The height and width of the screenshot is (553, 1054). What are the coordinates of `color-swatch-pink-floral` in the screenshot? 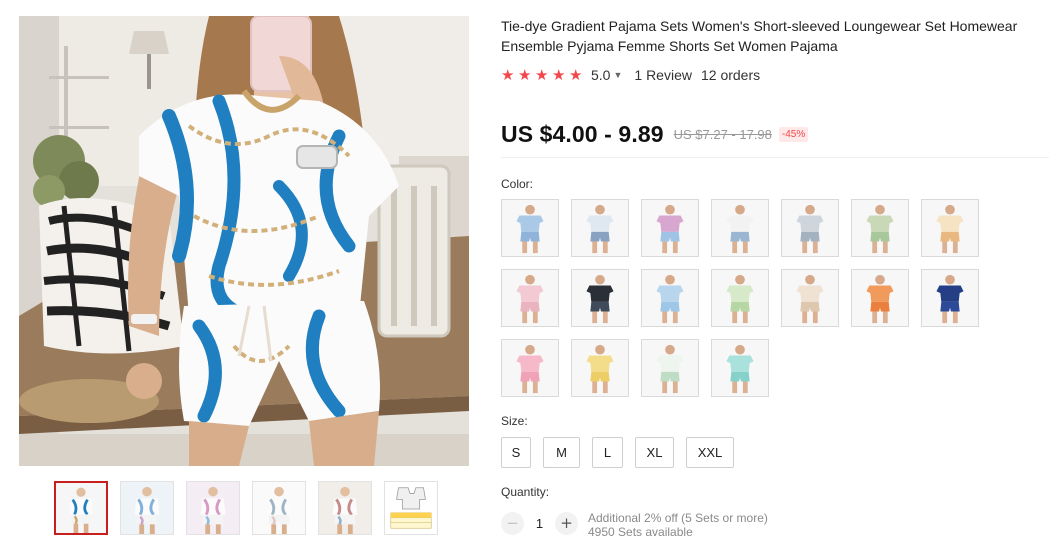 It's located at (530, 368).